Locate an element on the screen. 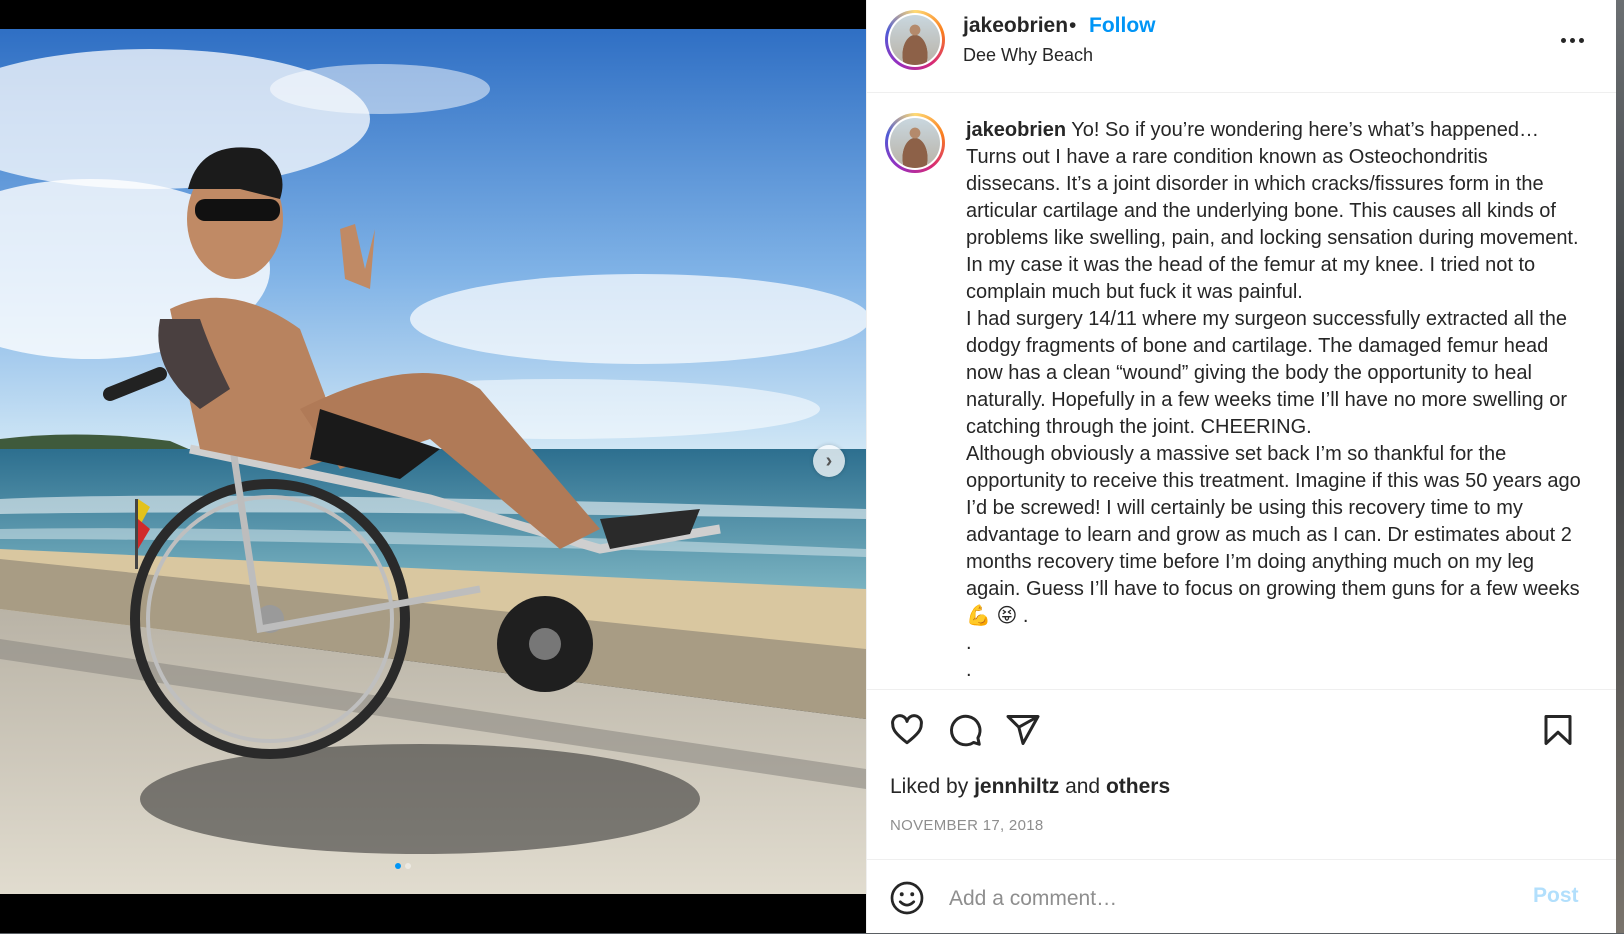 This screenshot has width=1624, height=934. caption-avatar is located at coordinates (915, 143).